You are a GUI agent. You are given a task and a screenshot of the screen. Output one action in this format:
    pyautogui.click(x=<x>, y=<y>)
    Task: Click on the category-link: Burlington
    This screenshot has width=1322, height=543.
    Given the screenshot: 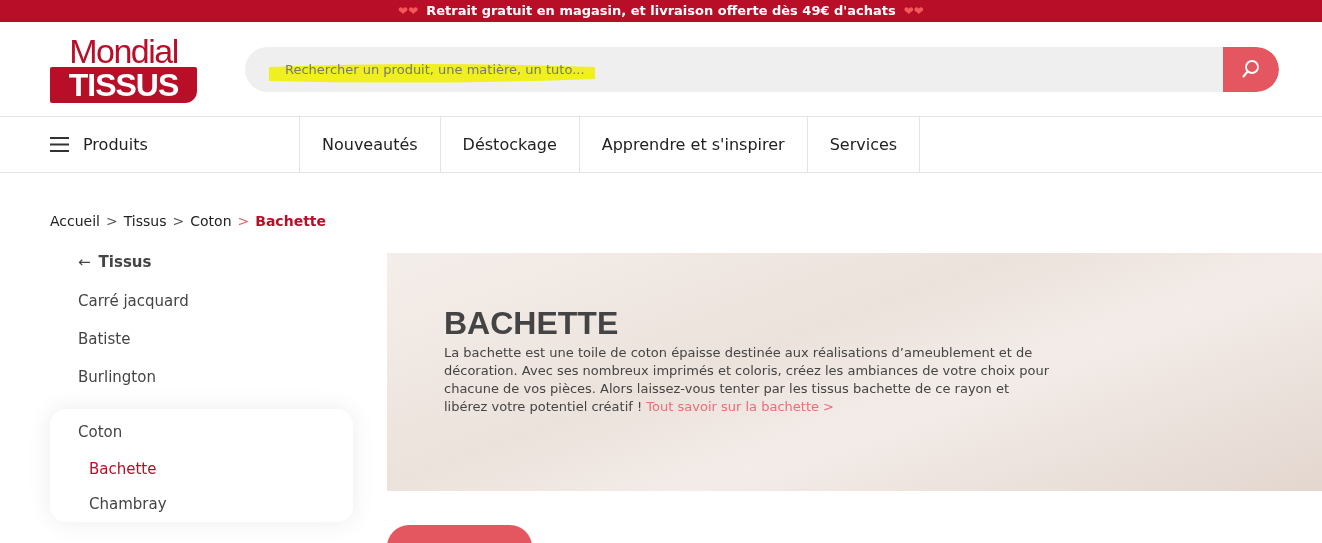 What is the action you would take?
    pyautogui.click(x=218, y=378)
    